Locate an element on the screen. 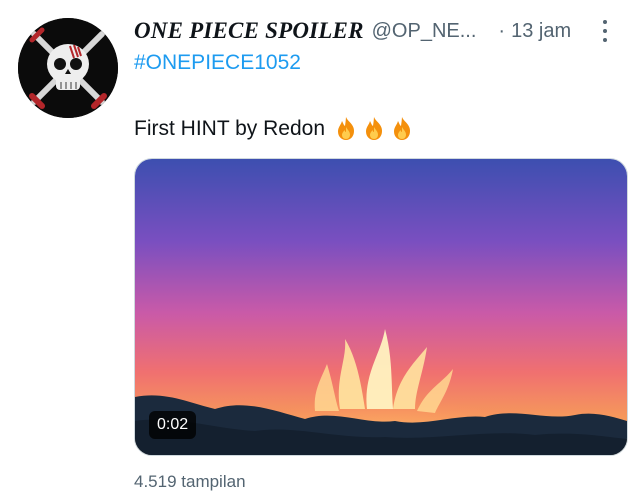 The width and height of the screenshot is (640, 502). video-duration: 0:02 is located at coordinates (173, 425).